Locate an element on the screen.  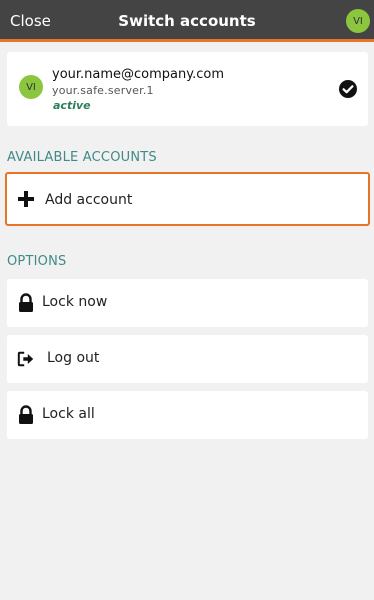
lock-now-label: Lock now is located at coordinates (75, 302).